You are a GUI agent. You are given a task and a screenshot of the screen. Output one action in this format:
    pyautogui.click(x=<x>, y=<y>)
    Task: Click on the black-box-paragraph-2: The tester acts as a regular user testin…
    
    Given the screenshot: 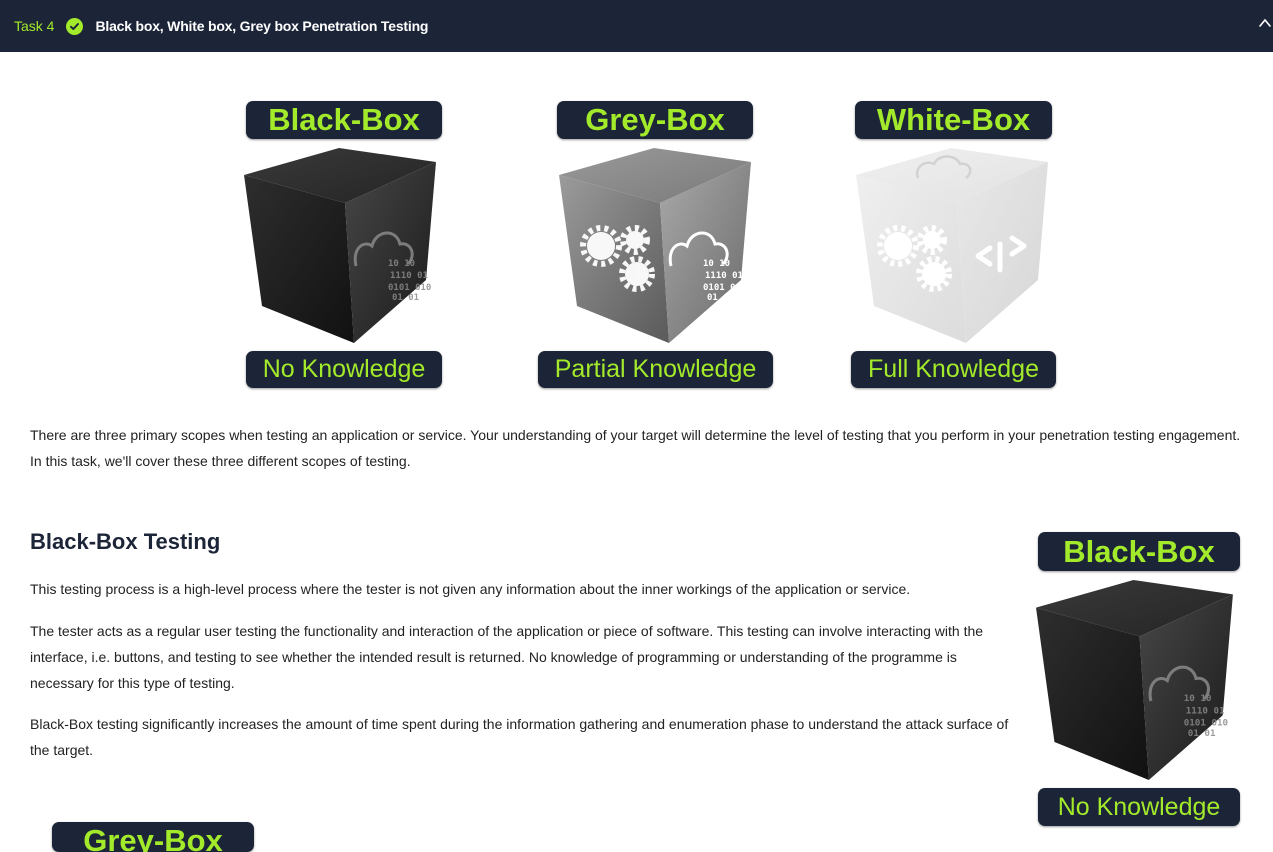 What is the action you would take?
    pyautogui.click(x=507, y=657)
    